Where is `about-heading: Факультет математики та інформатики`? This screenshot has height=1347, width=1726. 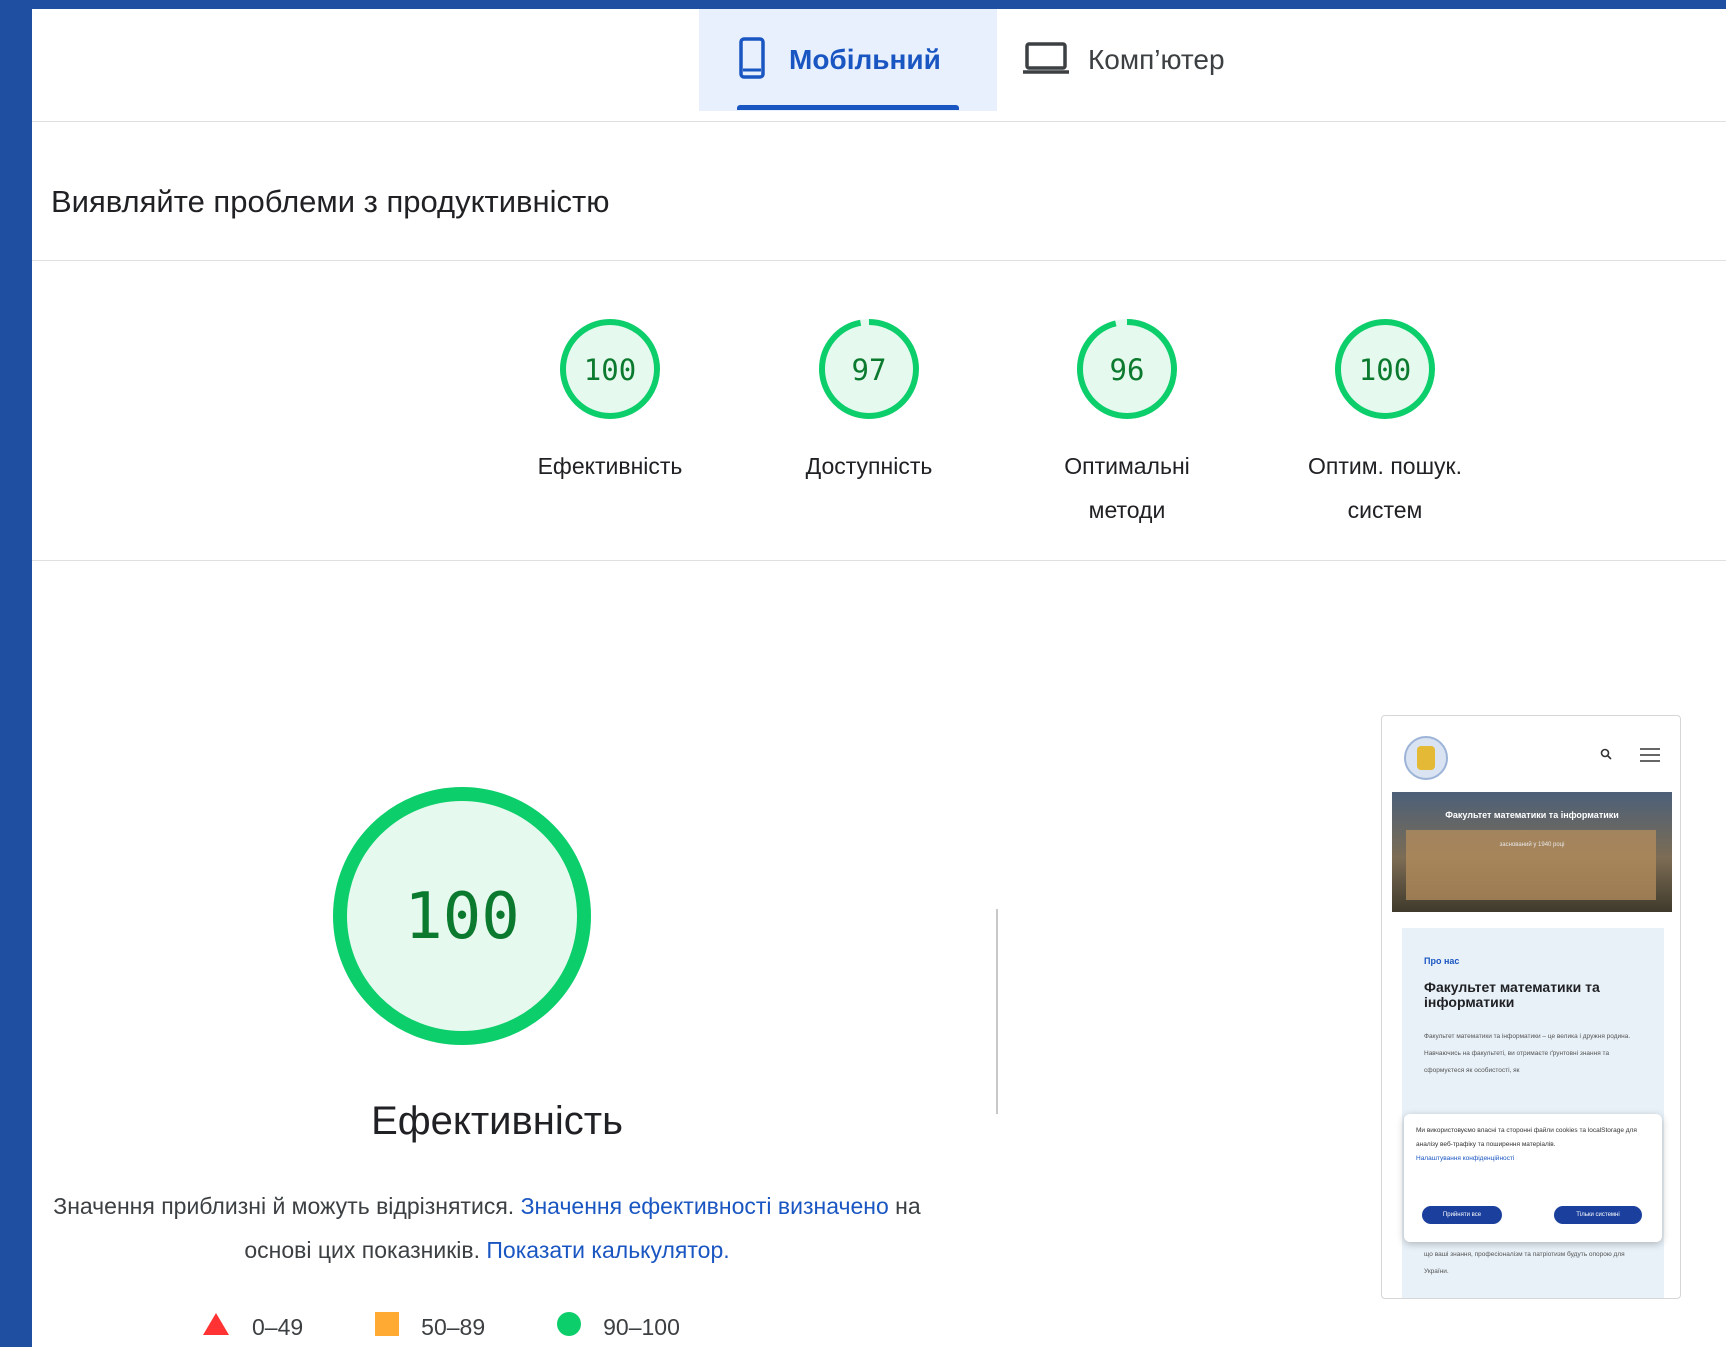 about-heading: Факультет математики та інформатики is located at coordinates (1512, 994).